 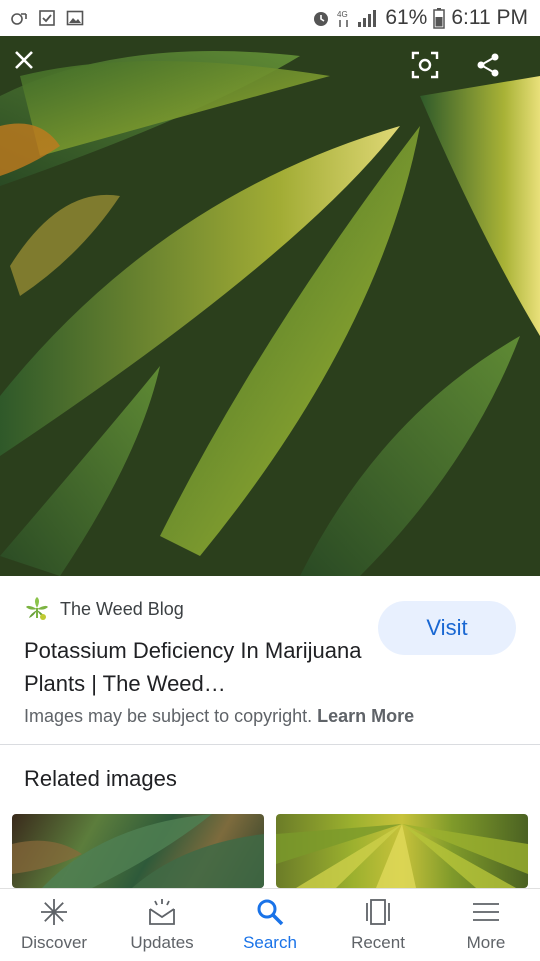 I want to click on bottom-navigation: Discover Updates Search Recent More, so click(x=270, y=924).